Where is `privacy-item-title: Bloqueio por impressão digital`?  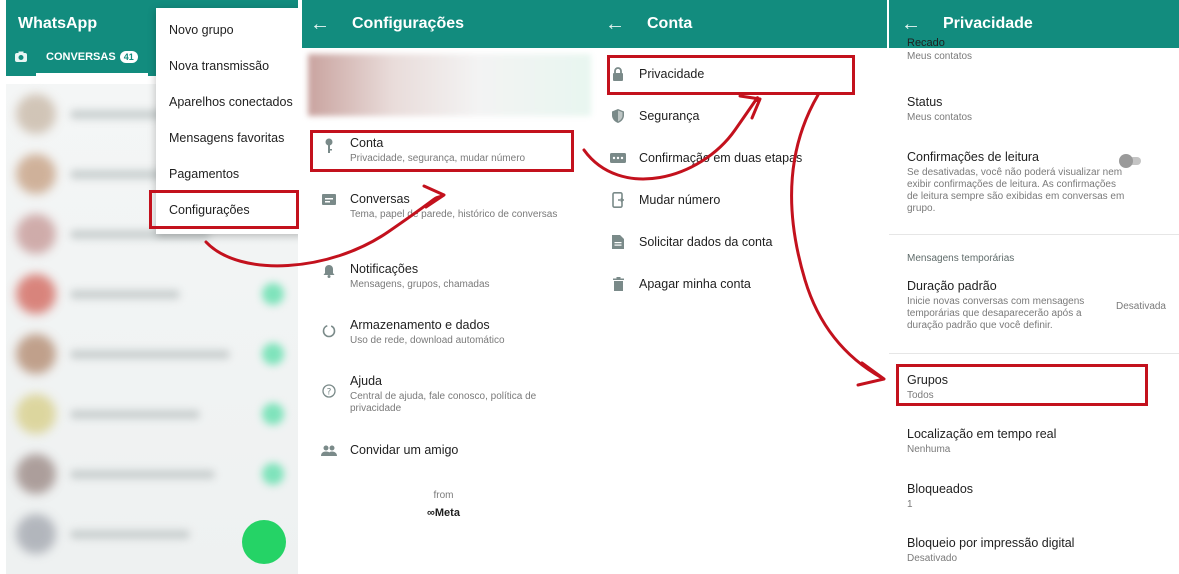
privacy-item-title: Bloqueio por impressão digital is located at coordinates (991, 543).